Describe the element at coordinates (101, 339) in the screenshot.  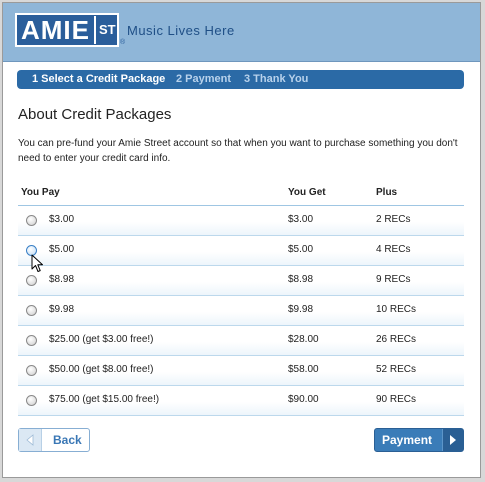
I see `you-pay-cell: $25.00 (get $3.00 free!)` at that location.